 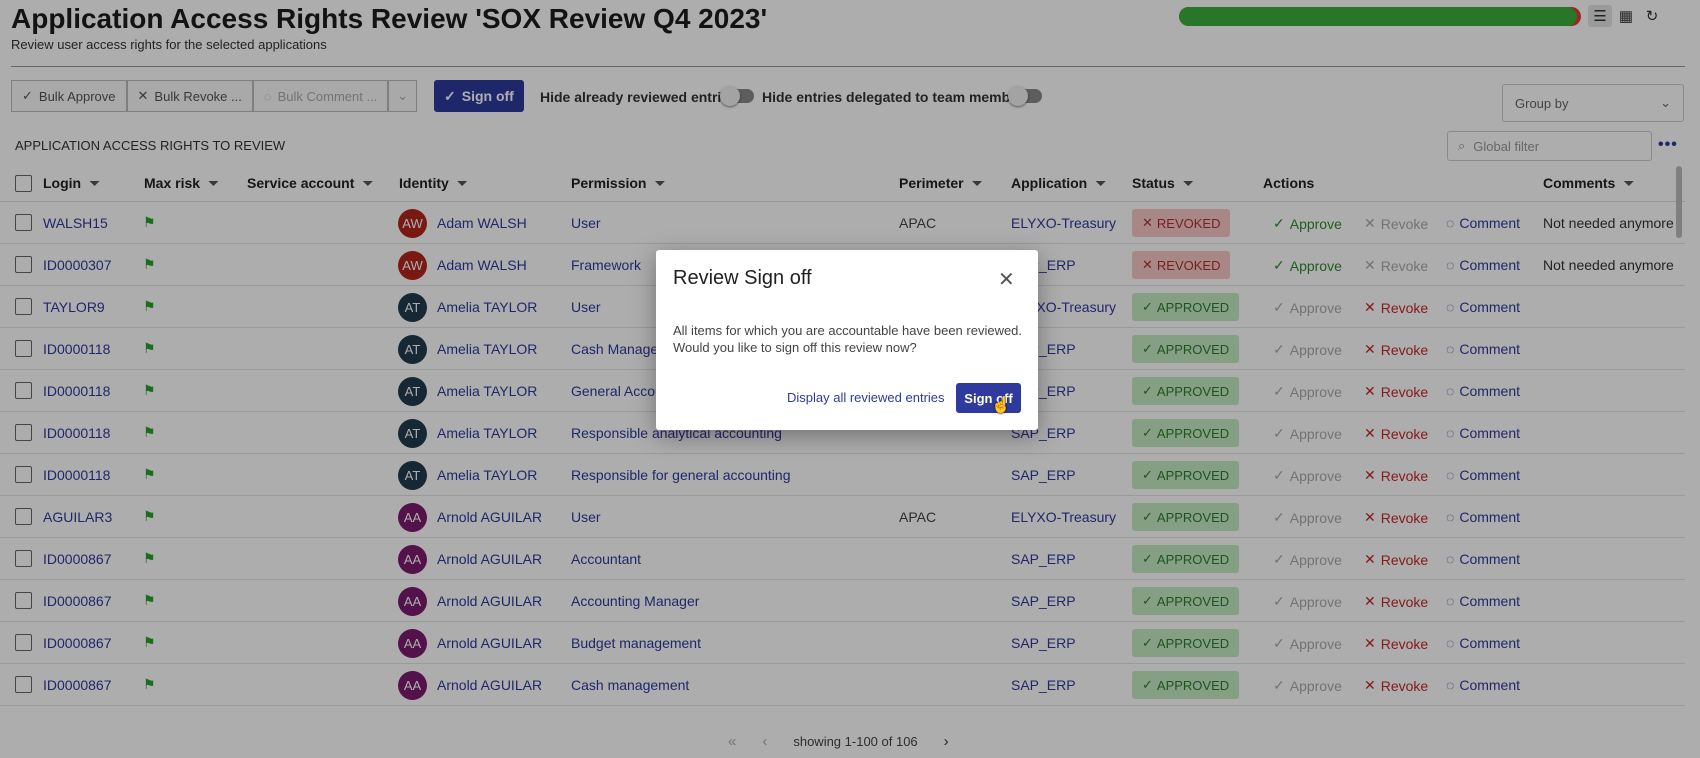 I want to click on mouse-cursor-icon: ☝, so click(x=1001, y=405).